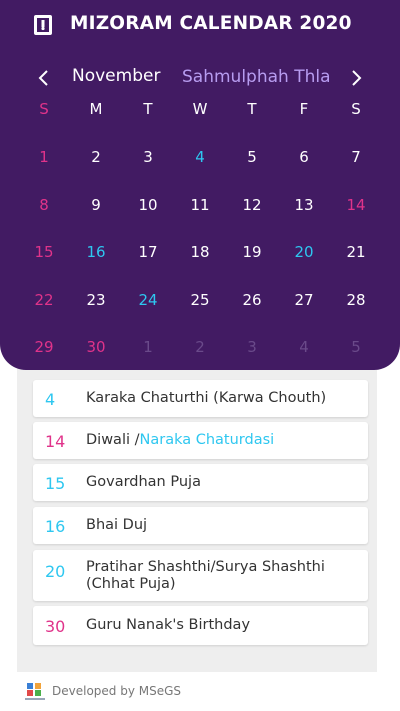 The width and height of the screenshot is (400, 711). I want to click on weekday-label: W, so click(200, 109).